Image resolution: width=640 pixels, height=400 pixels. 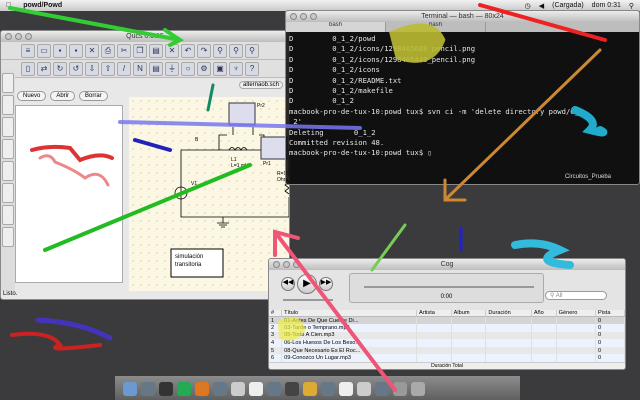 What do you see at coordinates (188, 69) in the screenshot?
I see `port-icon: ○` at bounding box center [188, 69].